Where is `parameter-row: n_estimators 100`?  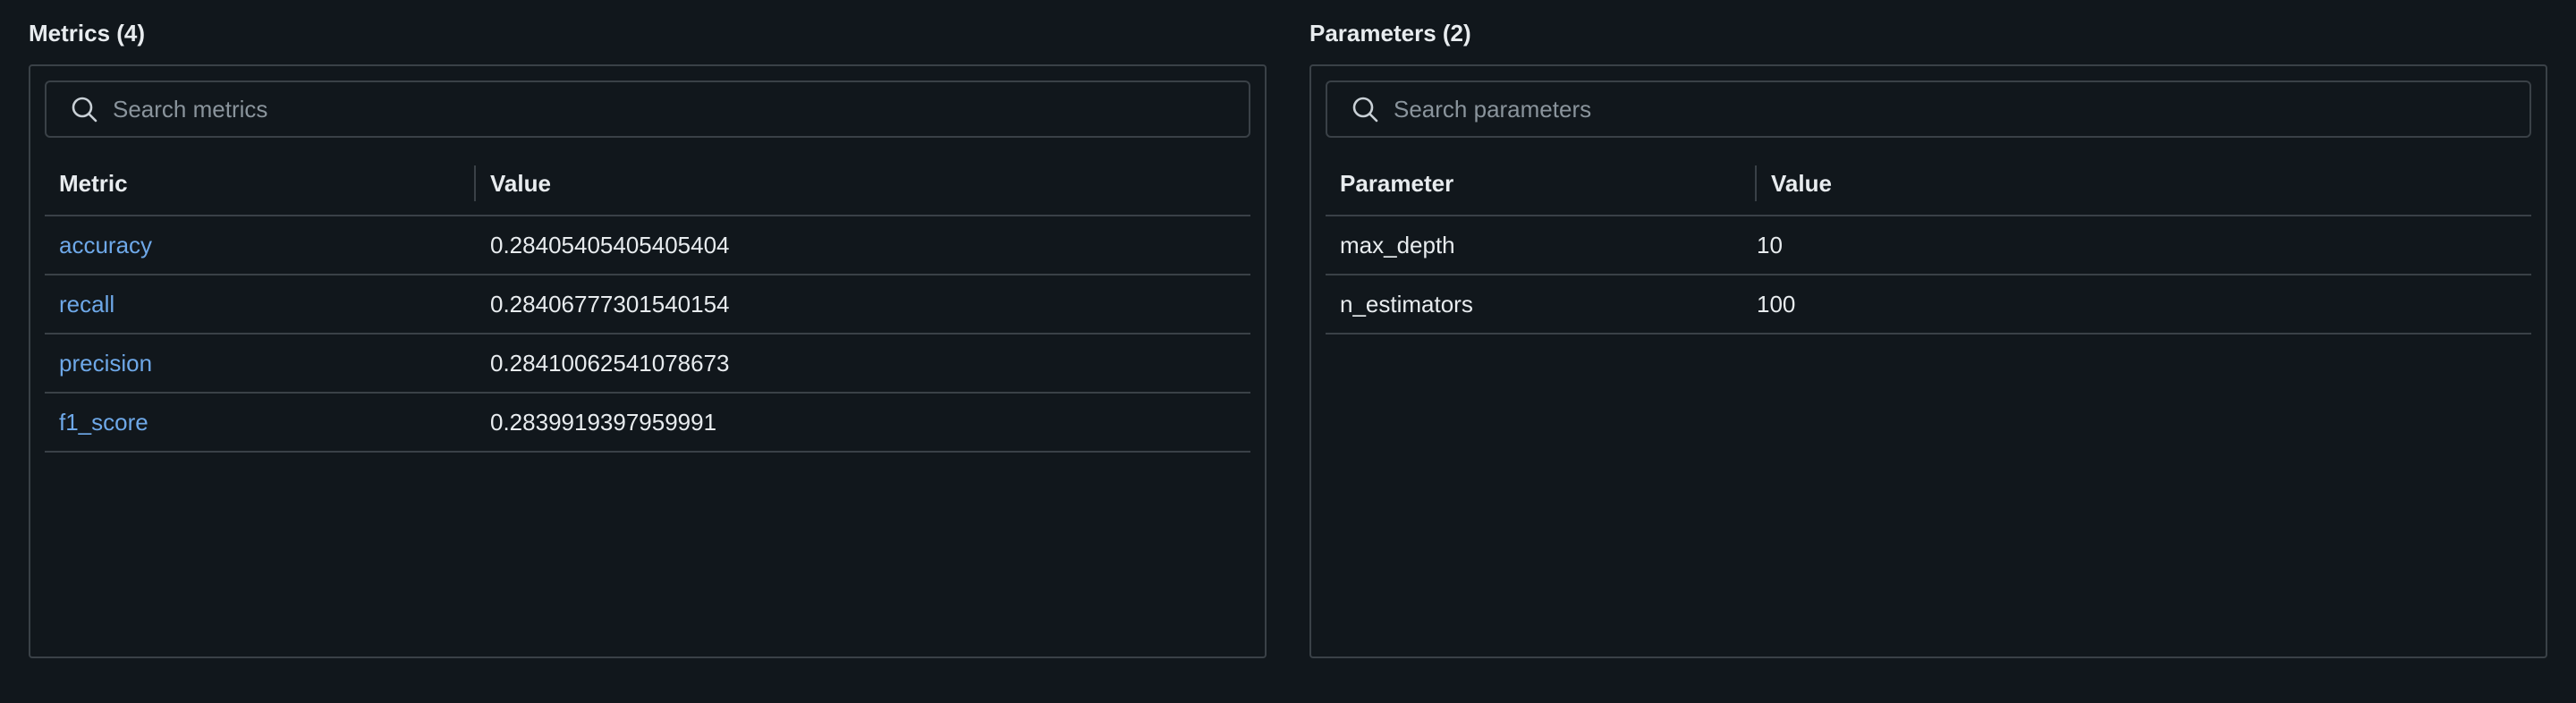 parameter-row: n_estimators 100 is located at coordinates (1928, 305).